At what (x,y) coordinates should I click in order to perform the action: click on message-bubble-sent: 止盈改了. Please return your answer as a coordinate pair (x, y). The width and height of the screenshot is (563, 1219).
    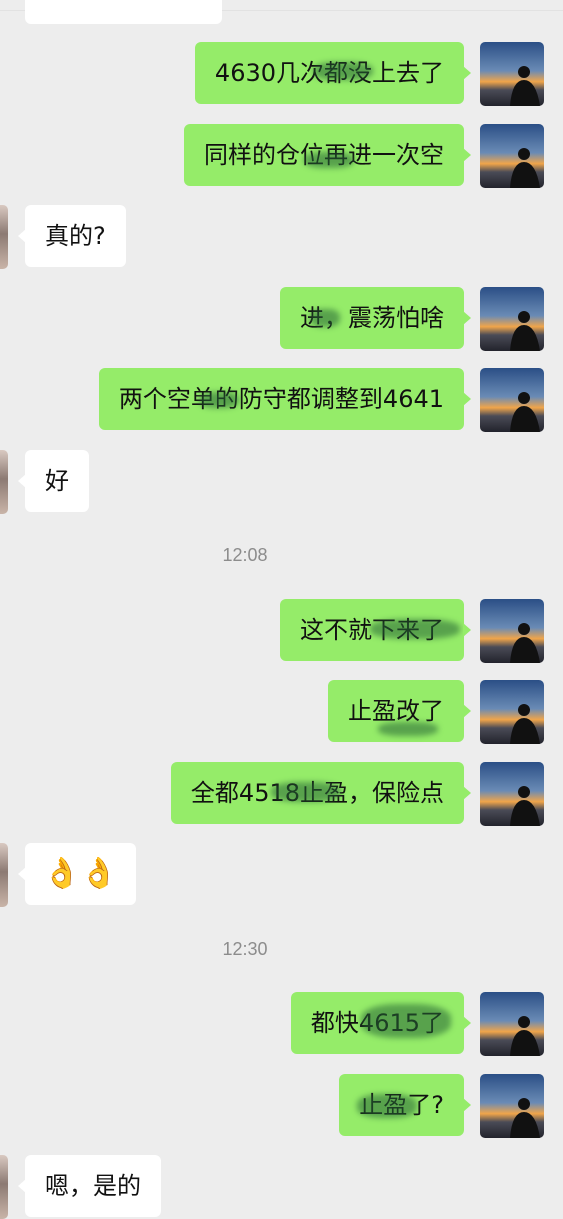
    Looking at the image, I should click on (399, 711).